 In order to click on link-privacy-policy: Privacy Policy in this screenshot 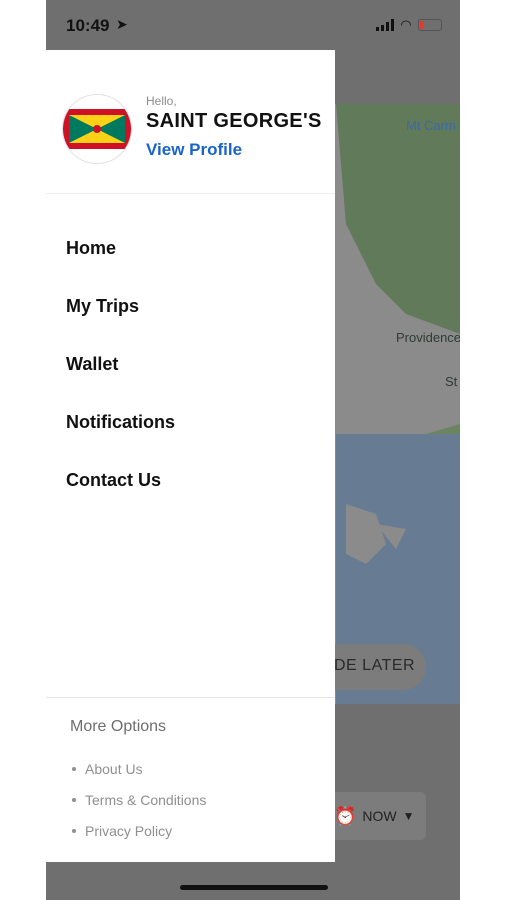, I will do `click(121, 831)`.